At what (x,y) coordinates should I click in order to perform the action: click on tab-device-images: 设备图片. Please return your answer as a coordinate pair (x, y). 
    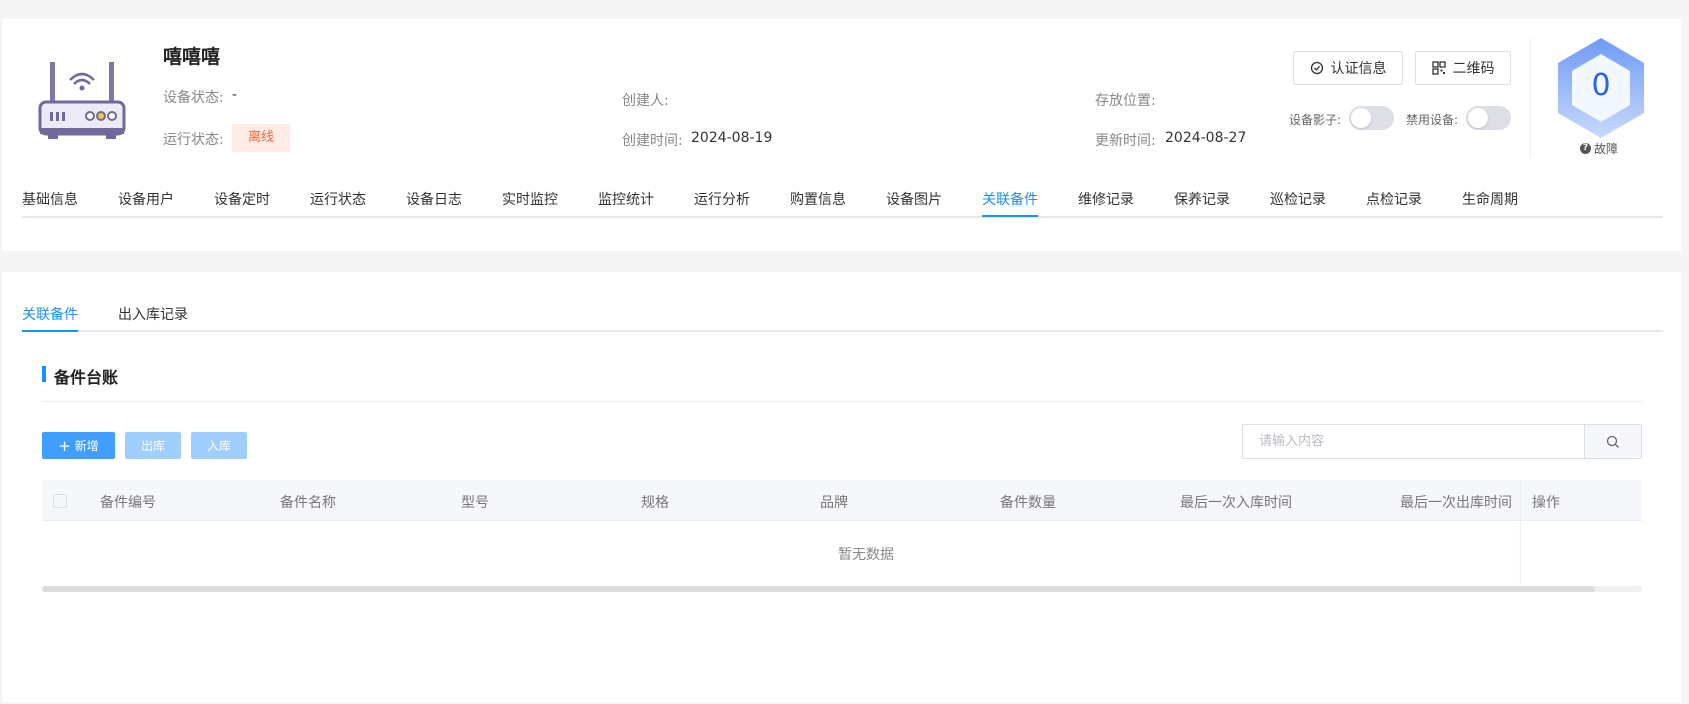
    Looking at the image, I should click on (914, 199).